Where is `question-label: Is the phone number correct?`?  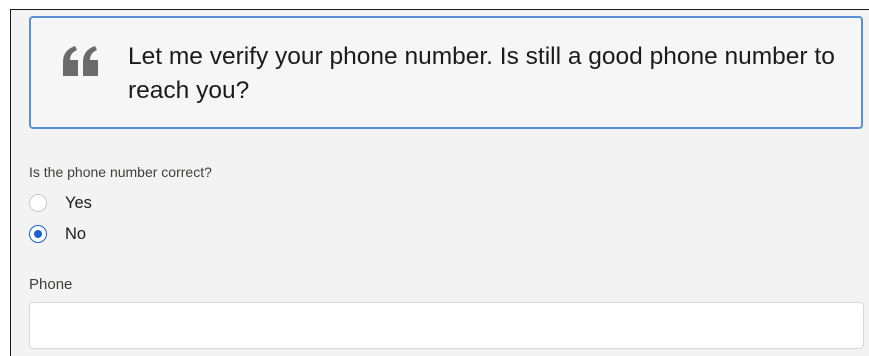 question-label: Is the phone number correct? is located at coordinates (120, 172).